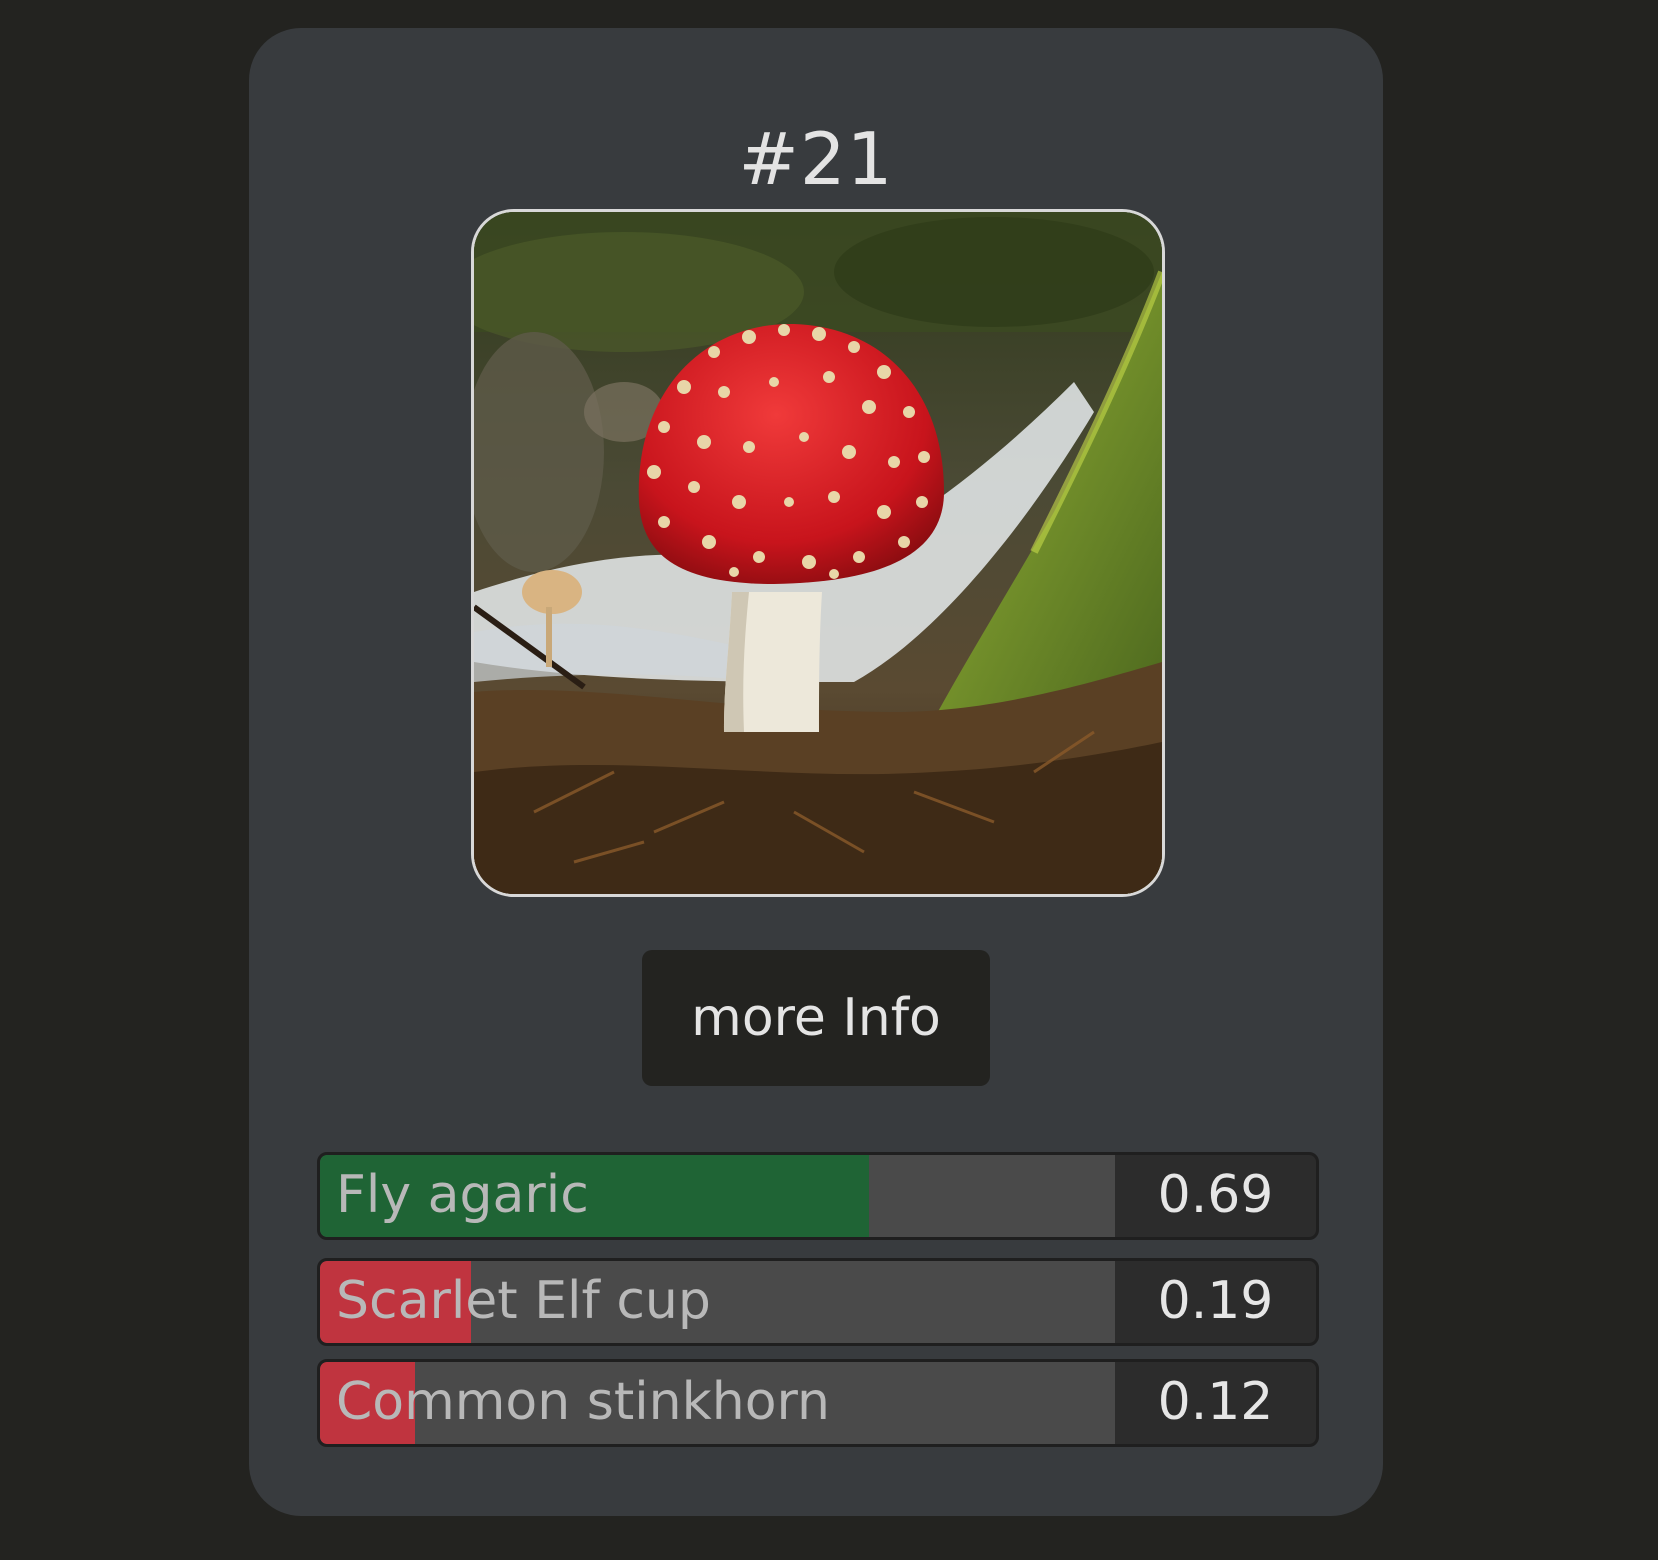  I want to click on prediction-score: 0.19, so click(1215, 1302).